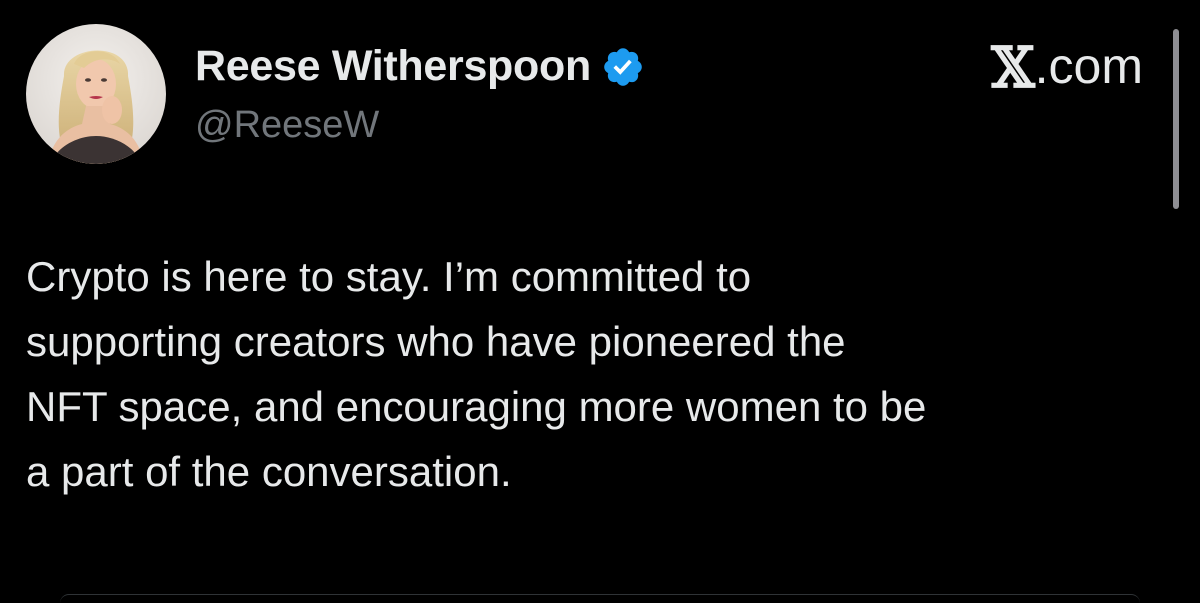 This screenshot has height=603, width=1200. I want to click on verified-badge-icon, so click(623, 67).